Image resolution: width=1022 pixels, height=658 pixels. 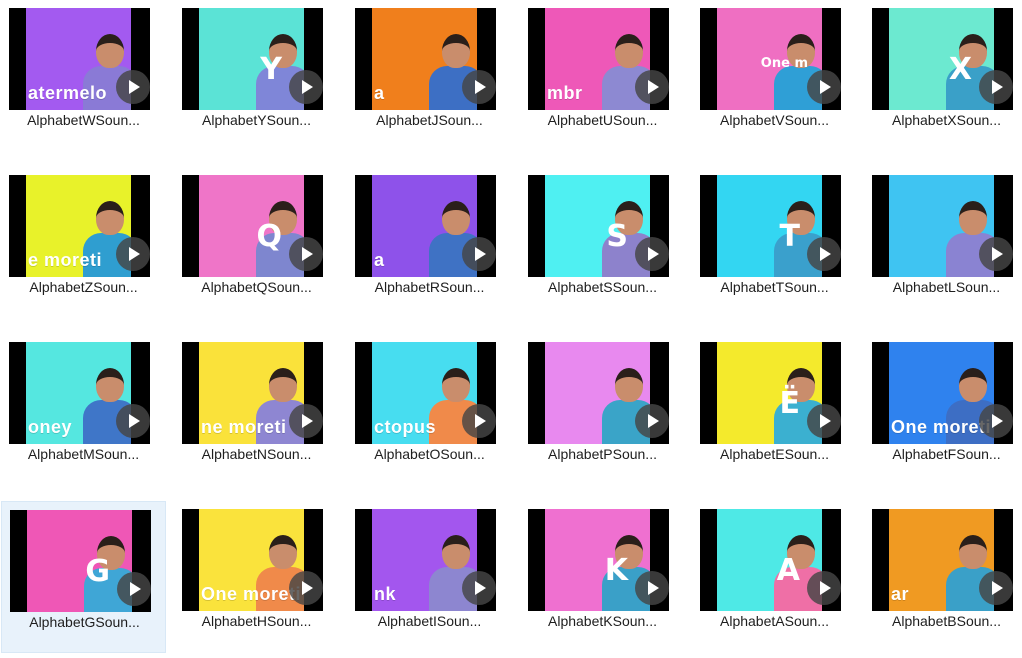 I want to click on thumbnail-caption: One moreti, so click(x=941, y=427).